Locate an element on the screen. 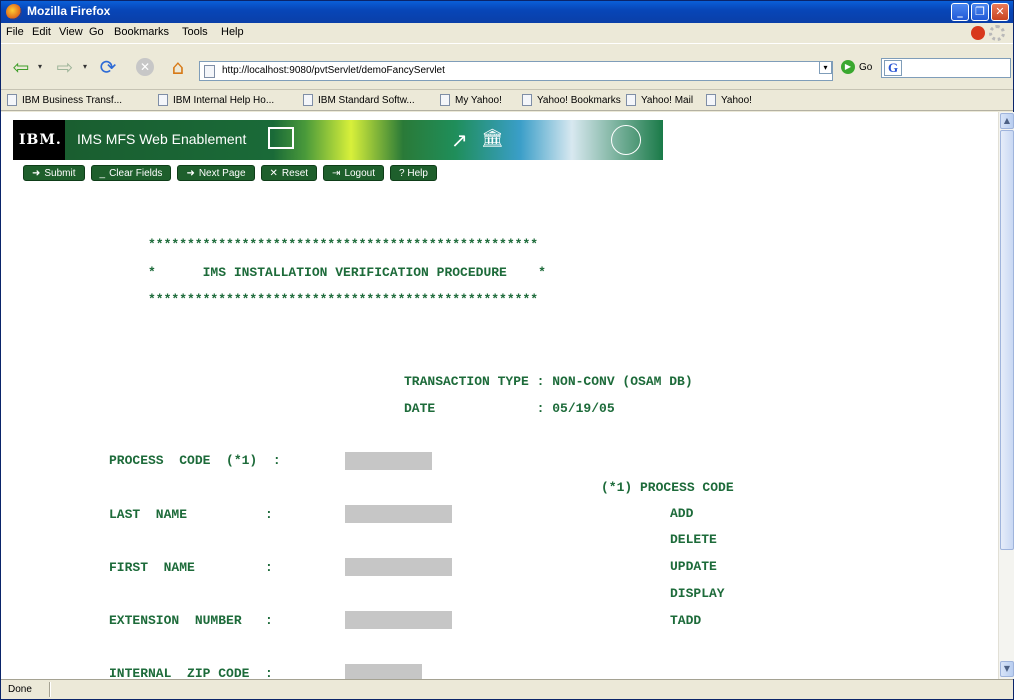 Image resolution: width=1014 pixels, height=700 pixels. process-code-input is located at coordinates (388, 461).